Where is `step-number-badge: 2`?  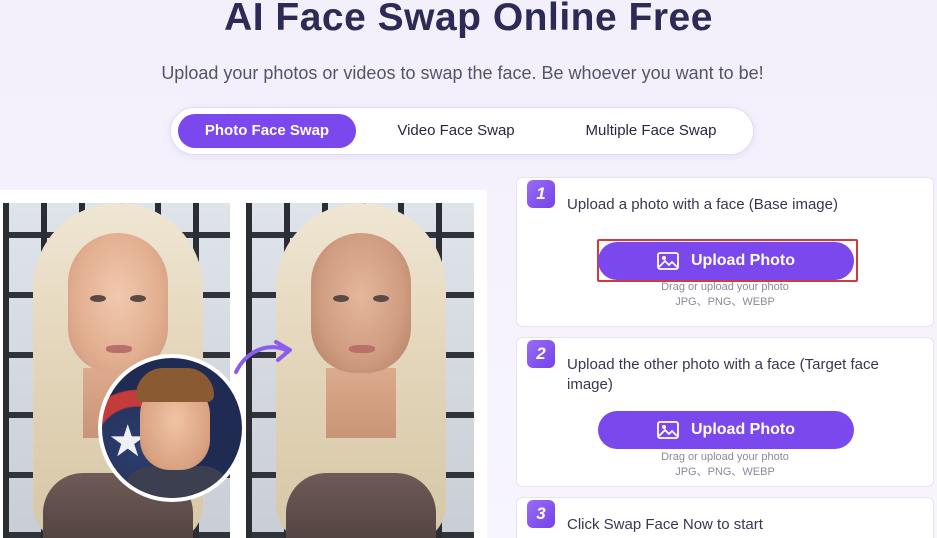
step-number-badge: 2 is located at coordinates (541, 354).